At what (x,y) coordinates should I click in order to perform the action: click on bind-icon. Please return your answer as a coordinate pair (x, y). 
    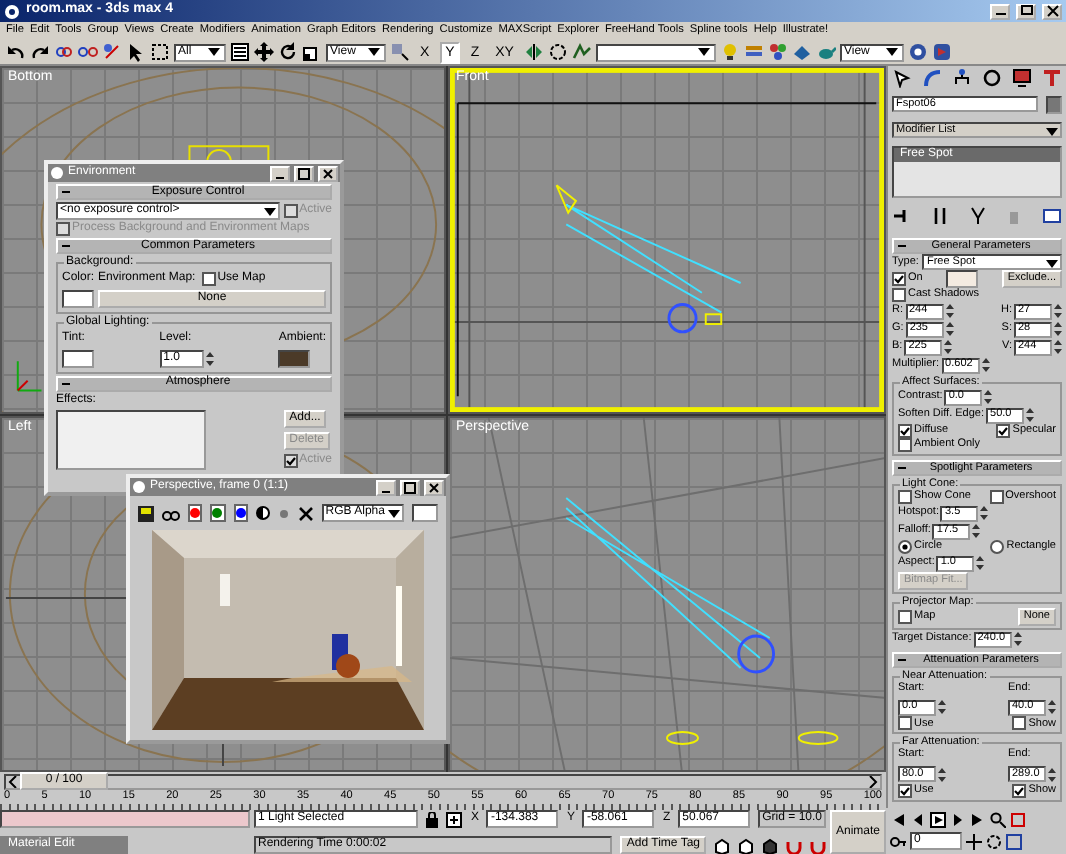
    Looking at the image, I should click on (112, 52).